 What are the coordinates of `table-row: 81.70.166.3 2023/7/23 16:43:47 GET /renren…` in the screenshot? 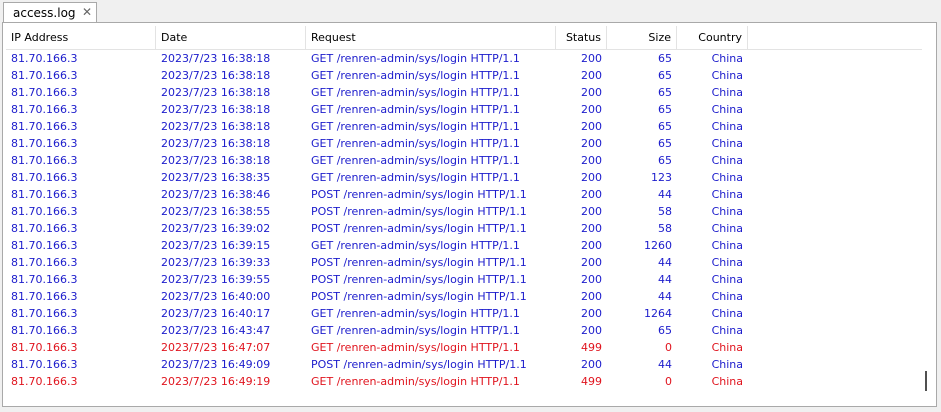 It's located at (464, 330).